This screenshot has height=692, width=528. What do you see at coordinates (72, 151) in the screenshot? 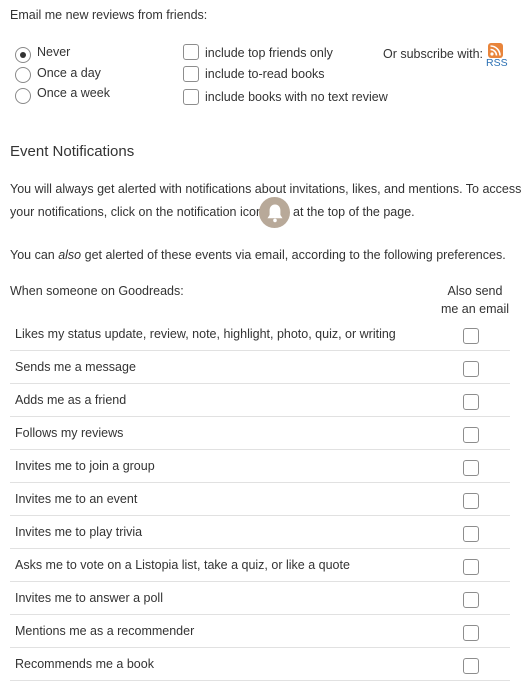
I see `event-notifications-title: Event Notifications` at bounding box center [72, 151].